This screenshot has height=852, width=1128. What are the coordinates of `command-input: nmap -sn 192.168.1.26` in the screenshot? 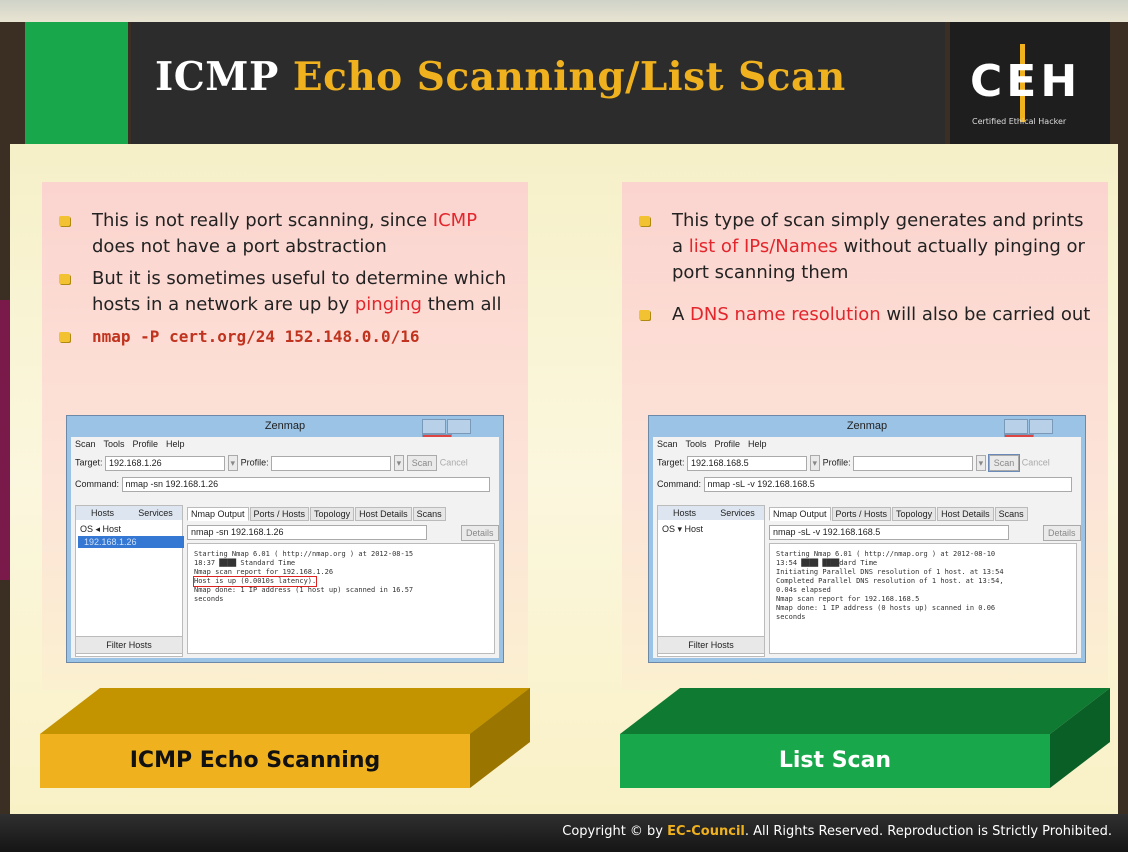 It's located at (305, 484).